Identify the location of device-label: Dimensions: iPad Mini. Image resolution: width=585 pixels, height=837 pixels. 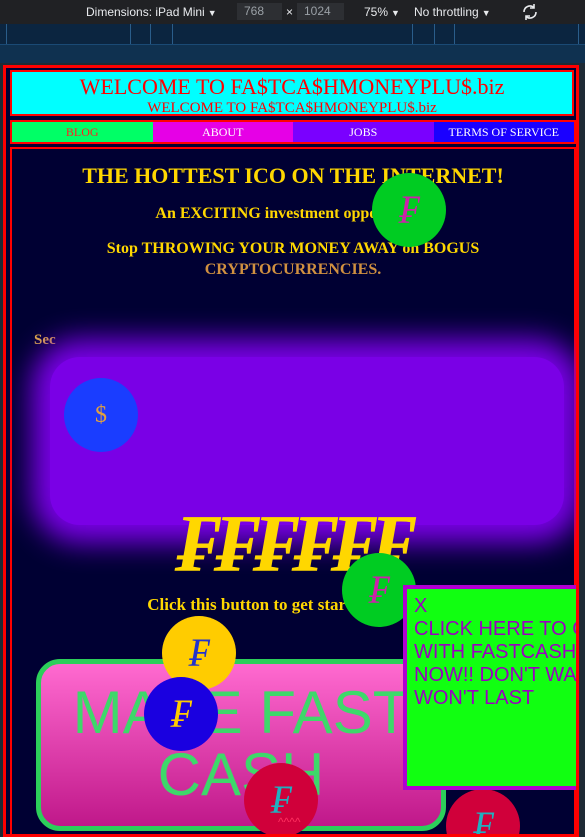
(145, 12).